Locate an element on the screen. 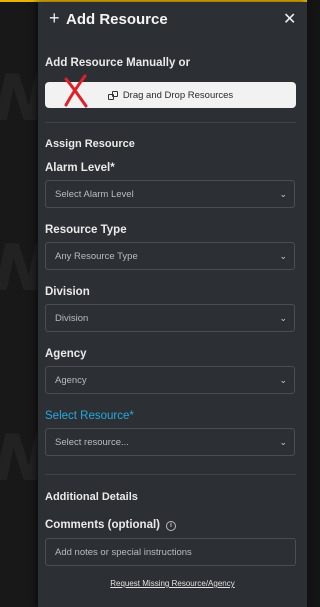 The width and height of the screenshot is (320, 607). background-overlay: N N N is located at coordinates (19, 304).